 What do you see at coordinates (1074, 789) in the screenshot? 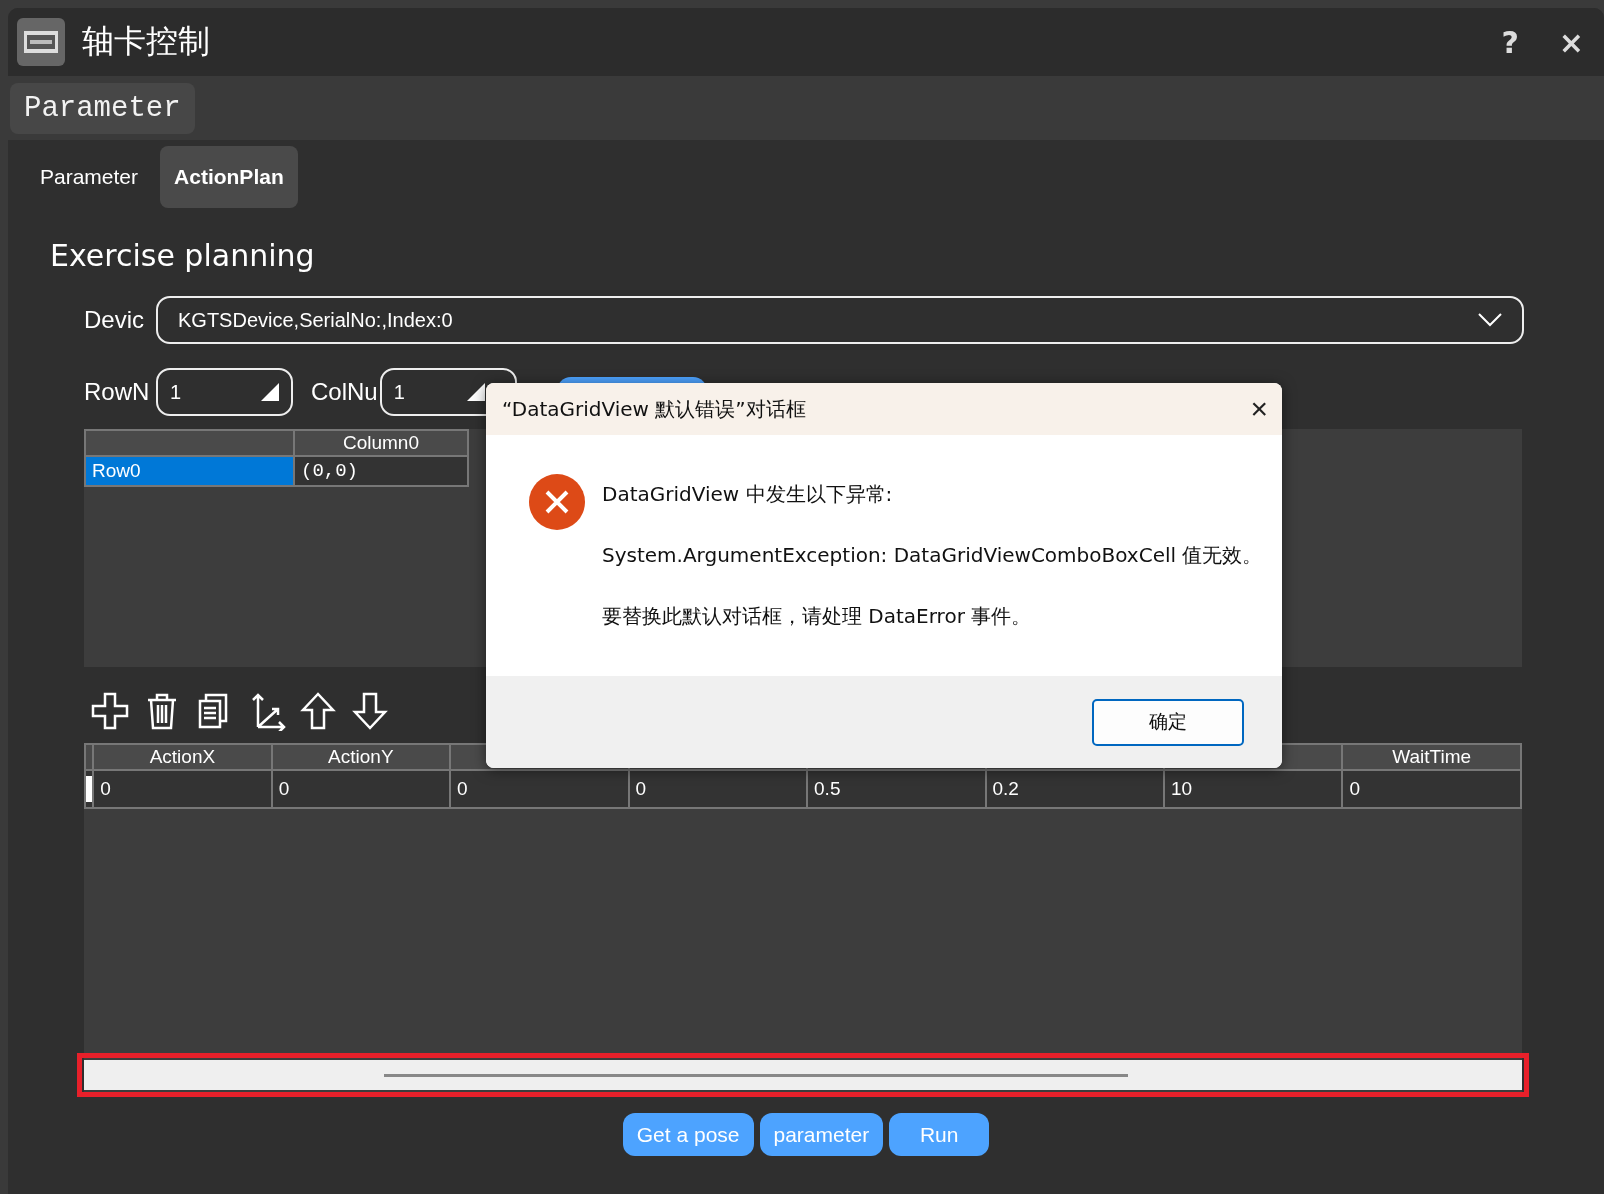
I see `table-cell: 0.2` at bounding box center [1074, 789].